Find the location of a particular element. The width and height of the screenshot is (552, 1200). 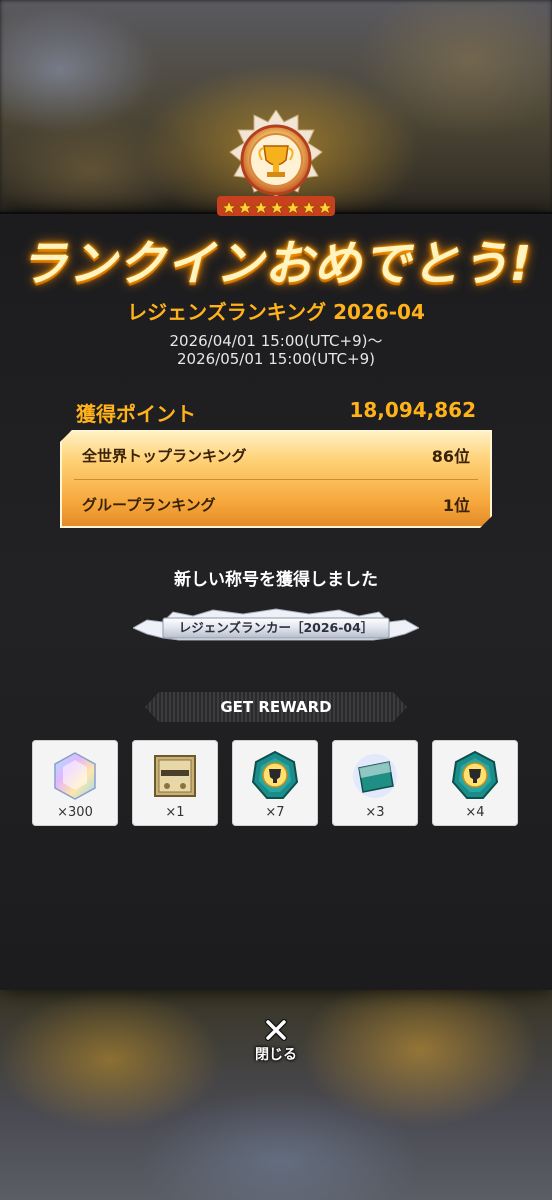

reward-item: ×4 is located at coordinates (475, 783).